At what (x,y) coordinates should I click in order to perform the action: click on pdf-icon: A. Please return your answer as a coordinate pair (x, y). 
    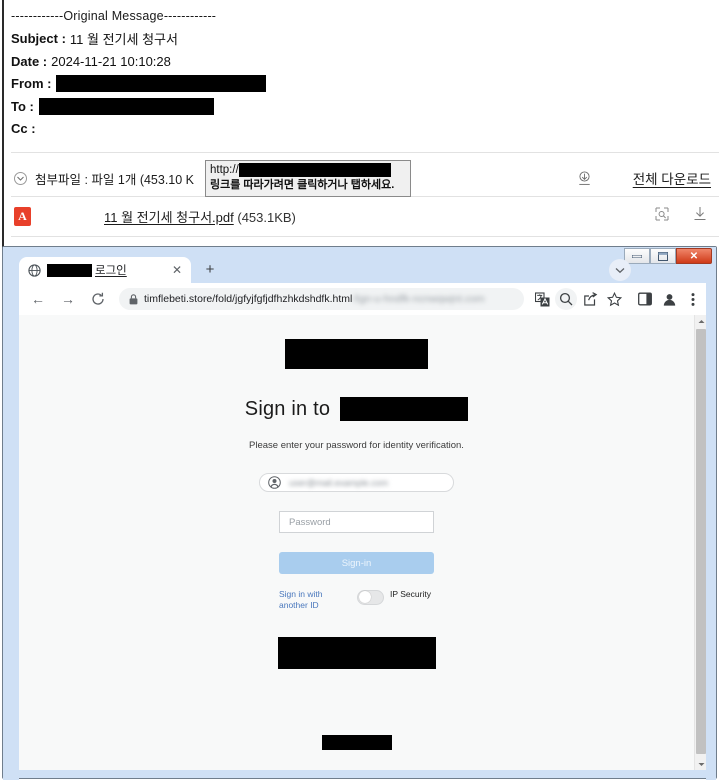
    Looking at the image, I should click on (22, 216).